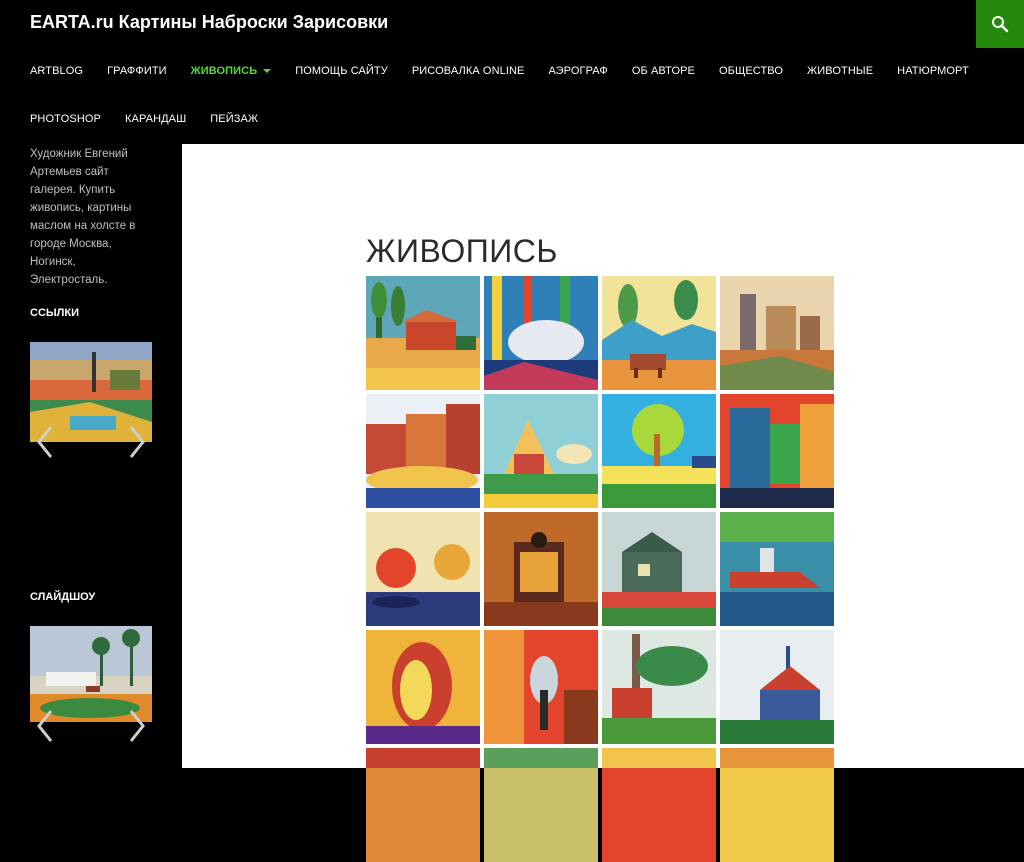 This screenshot has width=1024, height=862. What do you see at coordinates (751, 71) in the screenshot?
I see `nav-item-society: ОБЩЕСТВО` at bounding box center [751, 71].